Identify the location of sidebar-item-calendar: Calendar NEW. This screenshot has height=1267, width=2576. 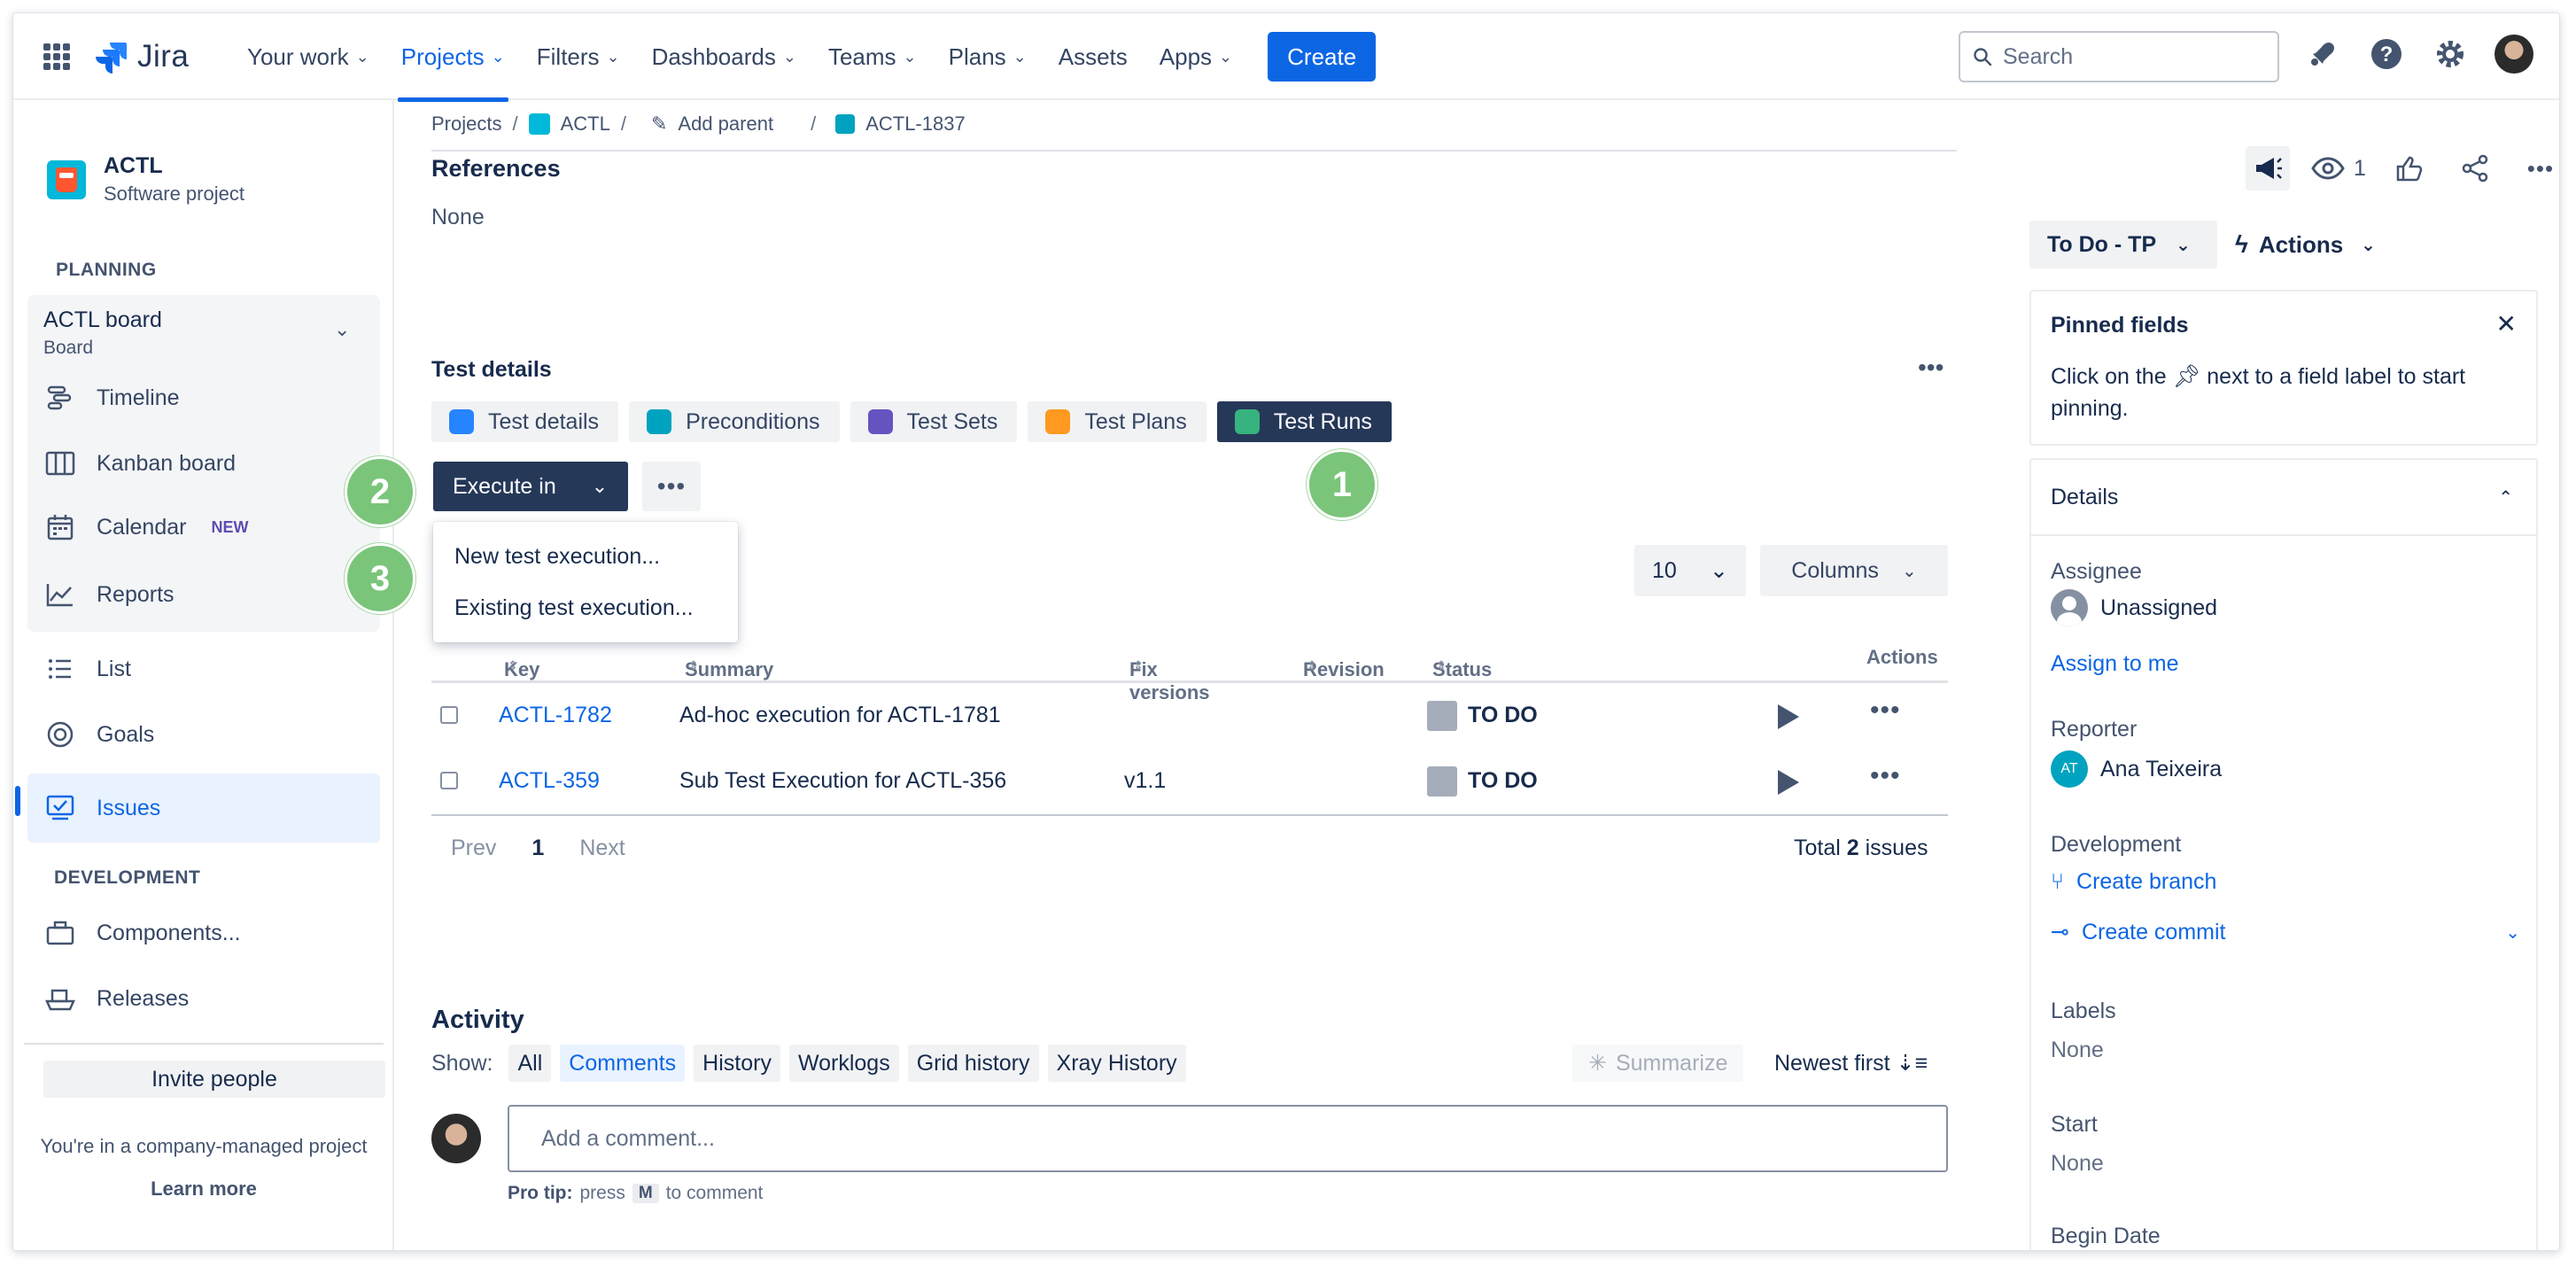
(211, 528).